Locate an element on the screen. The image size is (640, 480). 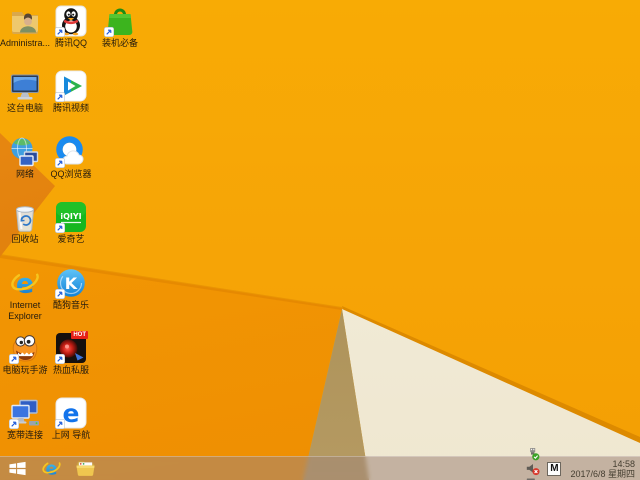
desktop-icon-qq-browser: QQ浏览器 is located at coordinates (71, 158).